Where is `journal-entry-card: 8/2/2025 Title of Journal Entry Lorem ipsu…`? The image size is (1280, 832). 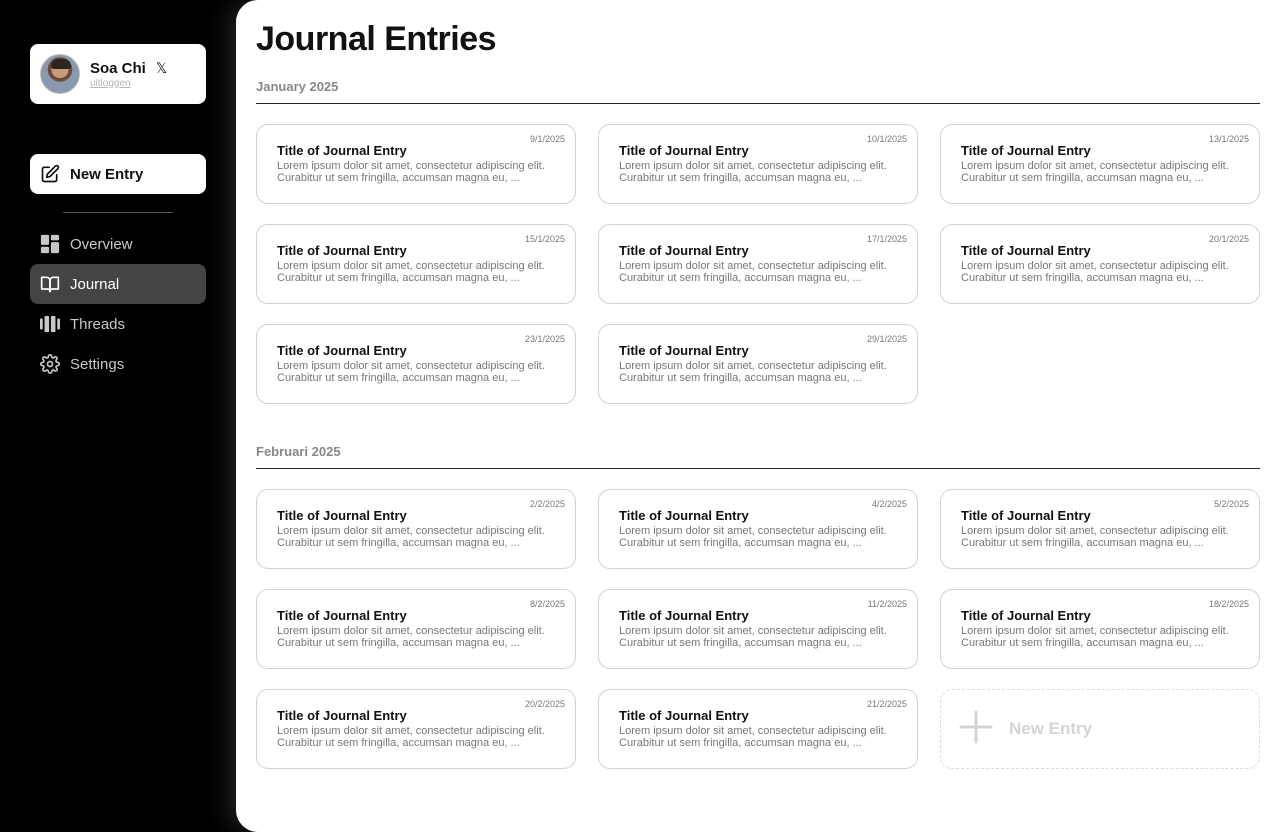
journal-entry-card: 8/2/2025 Title of Journal Entry Lorem ipsu… is located at coordinates (416, 629).